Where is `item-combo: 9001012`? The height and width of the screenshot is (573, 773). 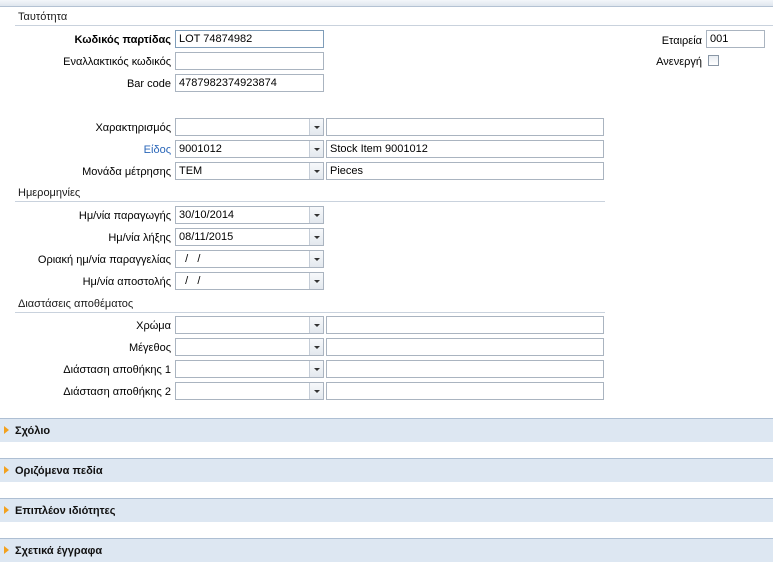 item-combo: 9001012 is located at coordinates (249, 149).